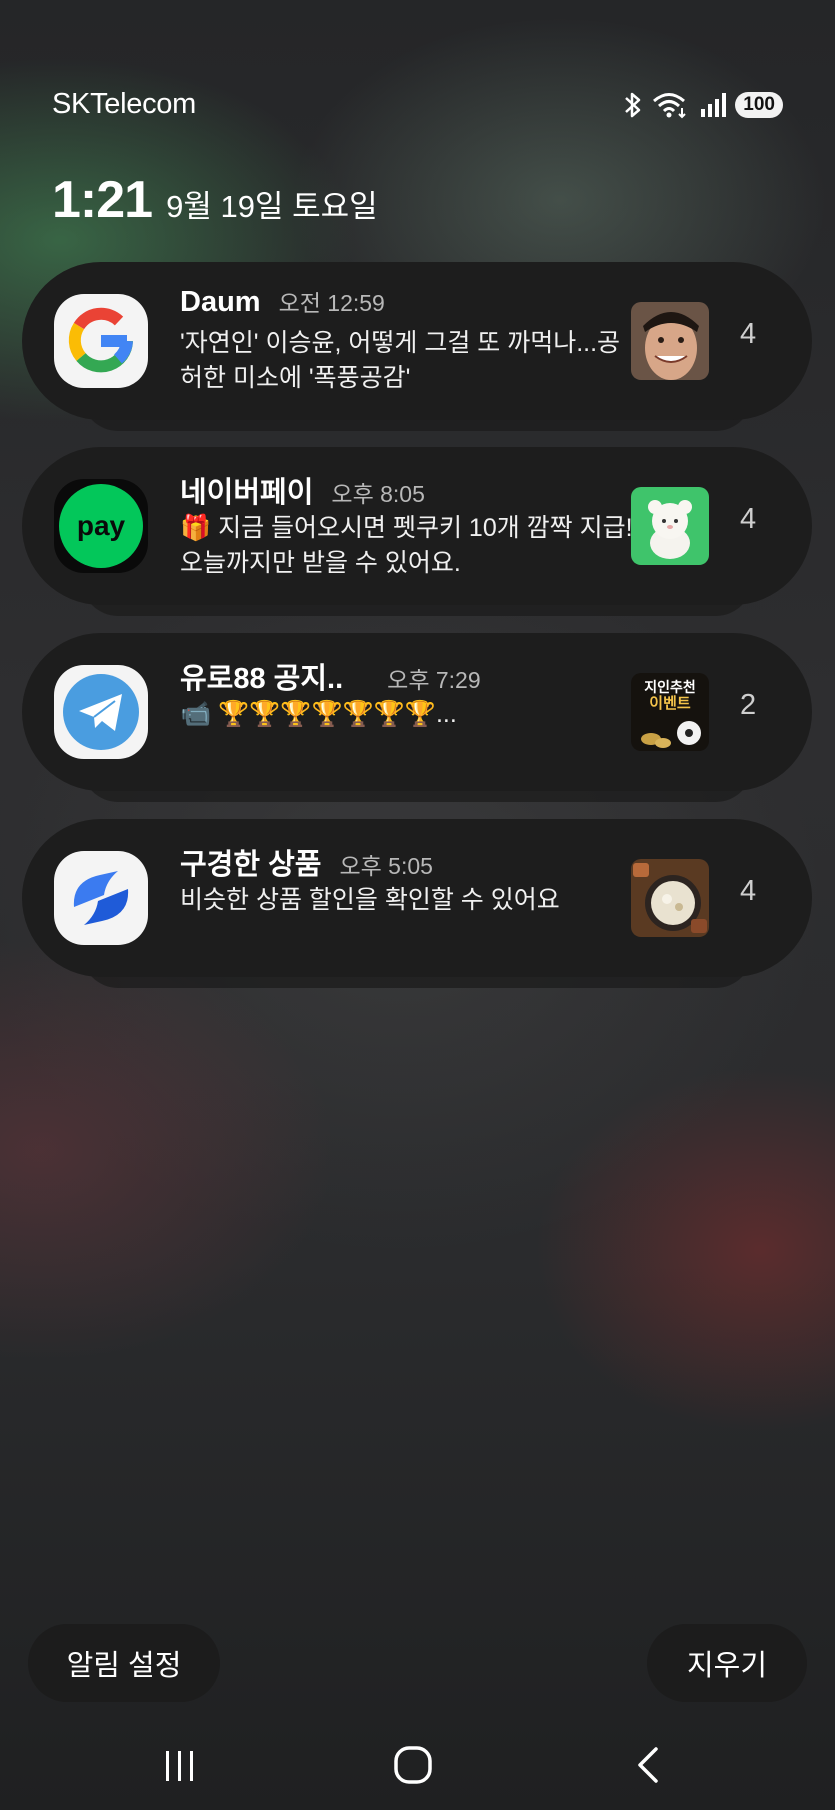 The width and height of the screenshot is (835, 1810). I want to click on naver-pay-icon: pay, so click(101, 526).